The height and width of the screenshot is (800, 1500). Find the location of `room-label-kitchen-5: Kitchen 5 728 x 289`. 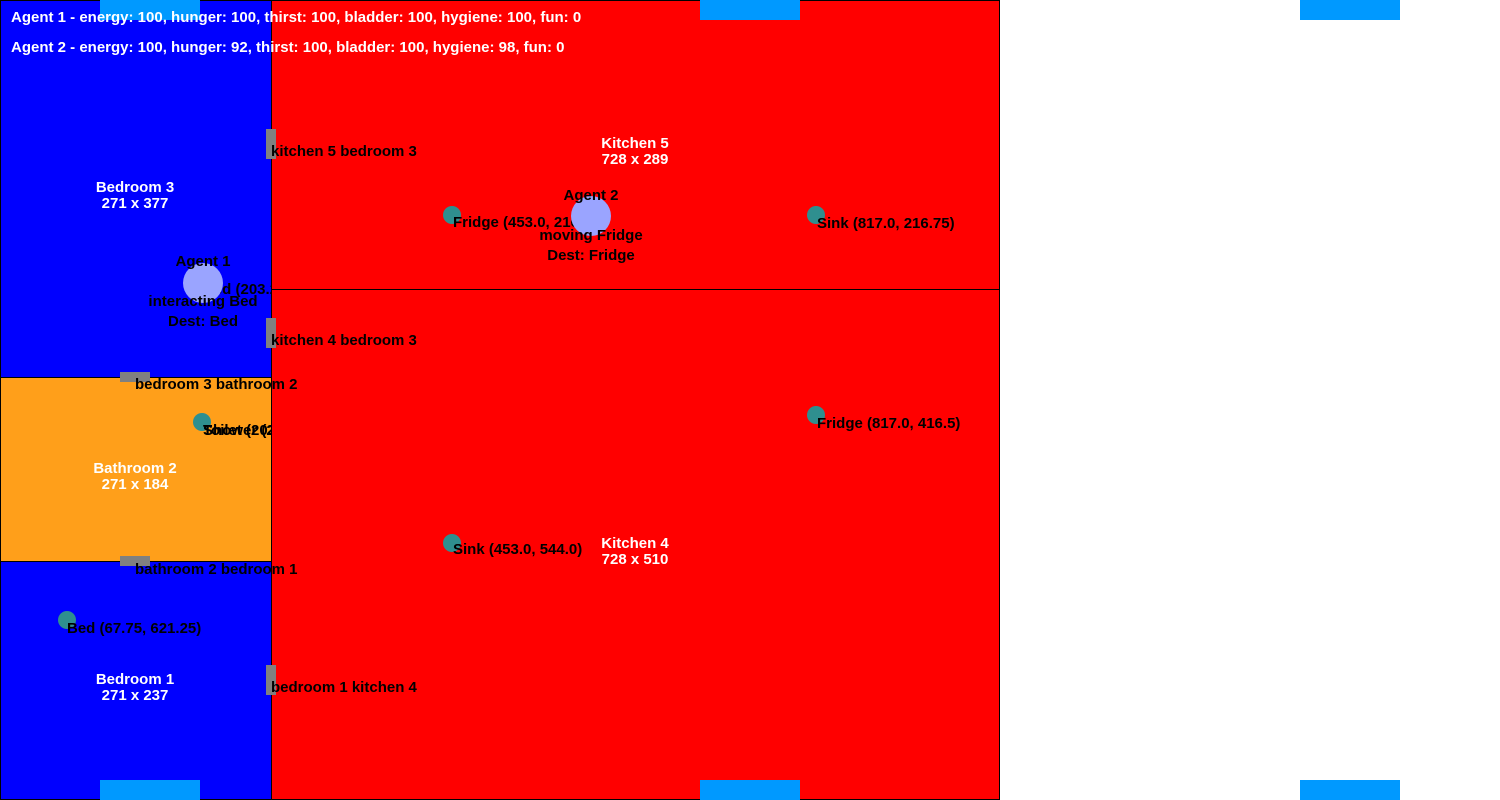

room-label-kitchen-5: Kitchen 5 728 x 289 is located at coordinates (635, 152).